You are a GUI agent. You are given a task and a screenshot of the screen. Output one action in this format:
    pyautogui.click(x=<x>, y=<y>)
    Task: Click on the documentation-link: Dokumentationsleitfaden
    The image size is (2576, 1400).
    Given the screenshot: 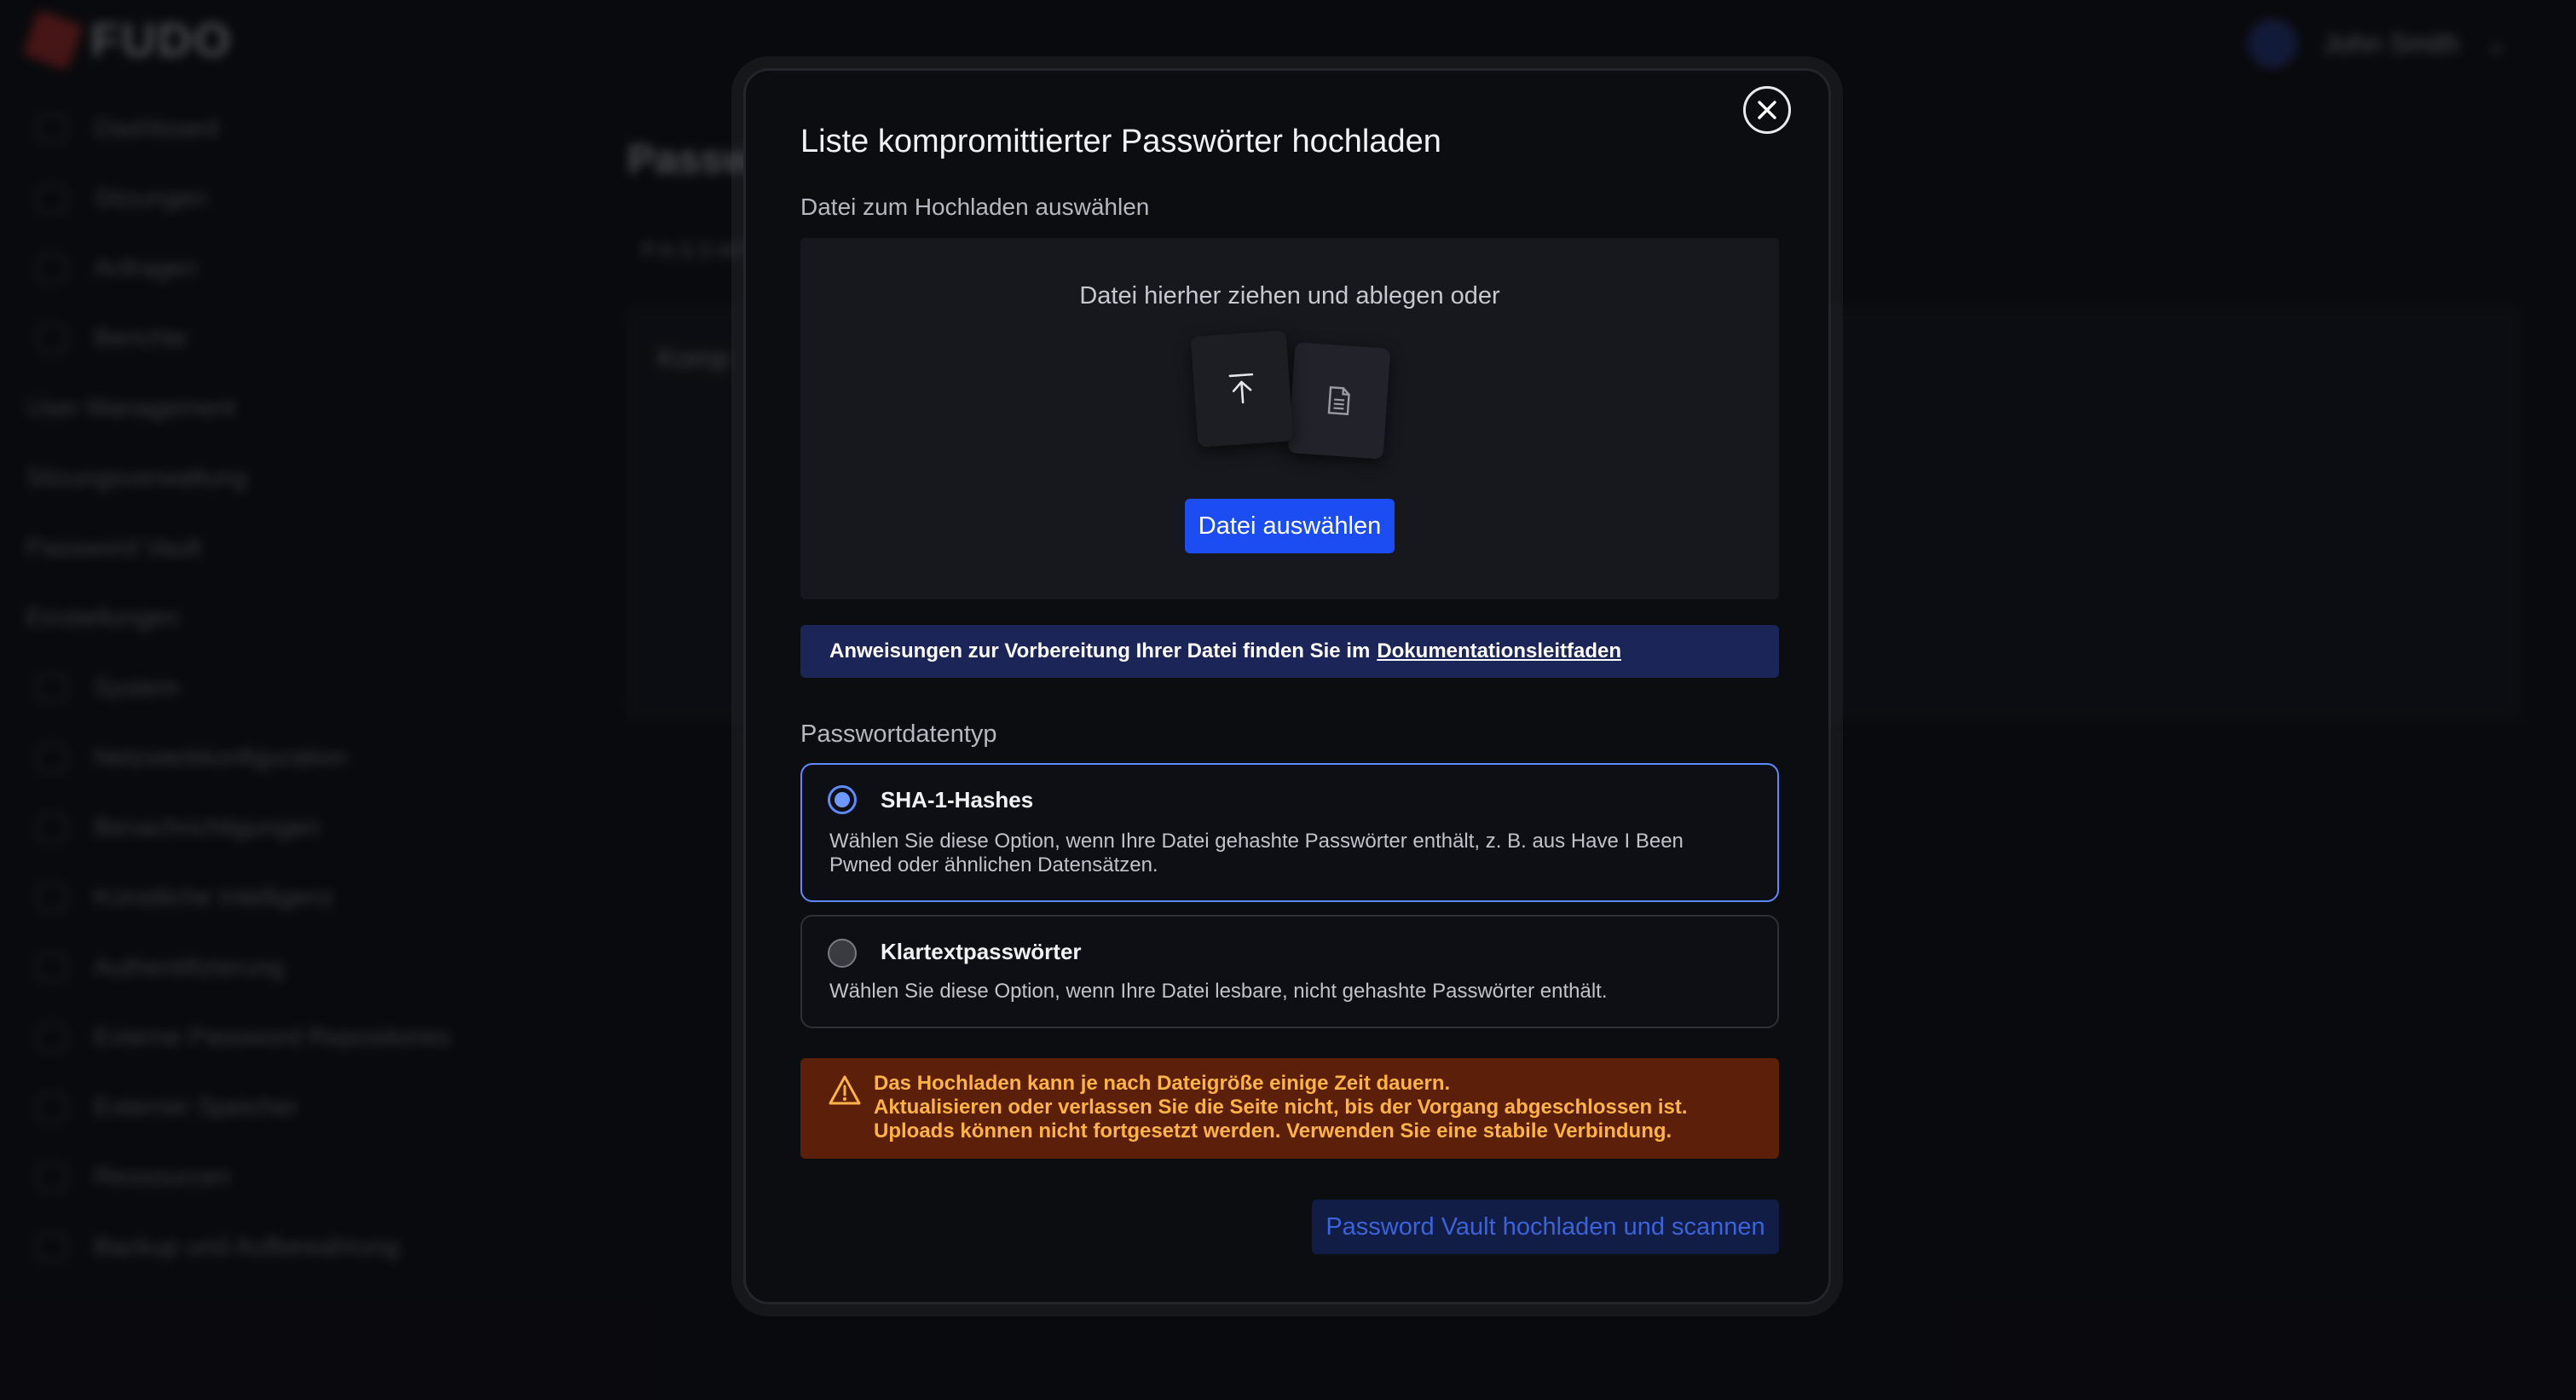 What is the action you would take?
    pyautogui.click(x=1499, y=651)
    